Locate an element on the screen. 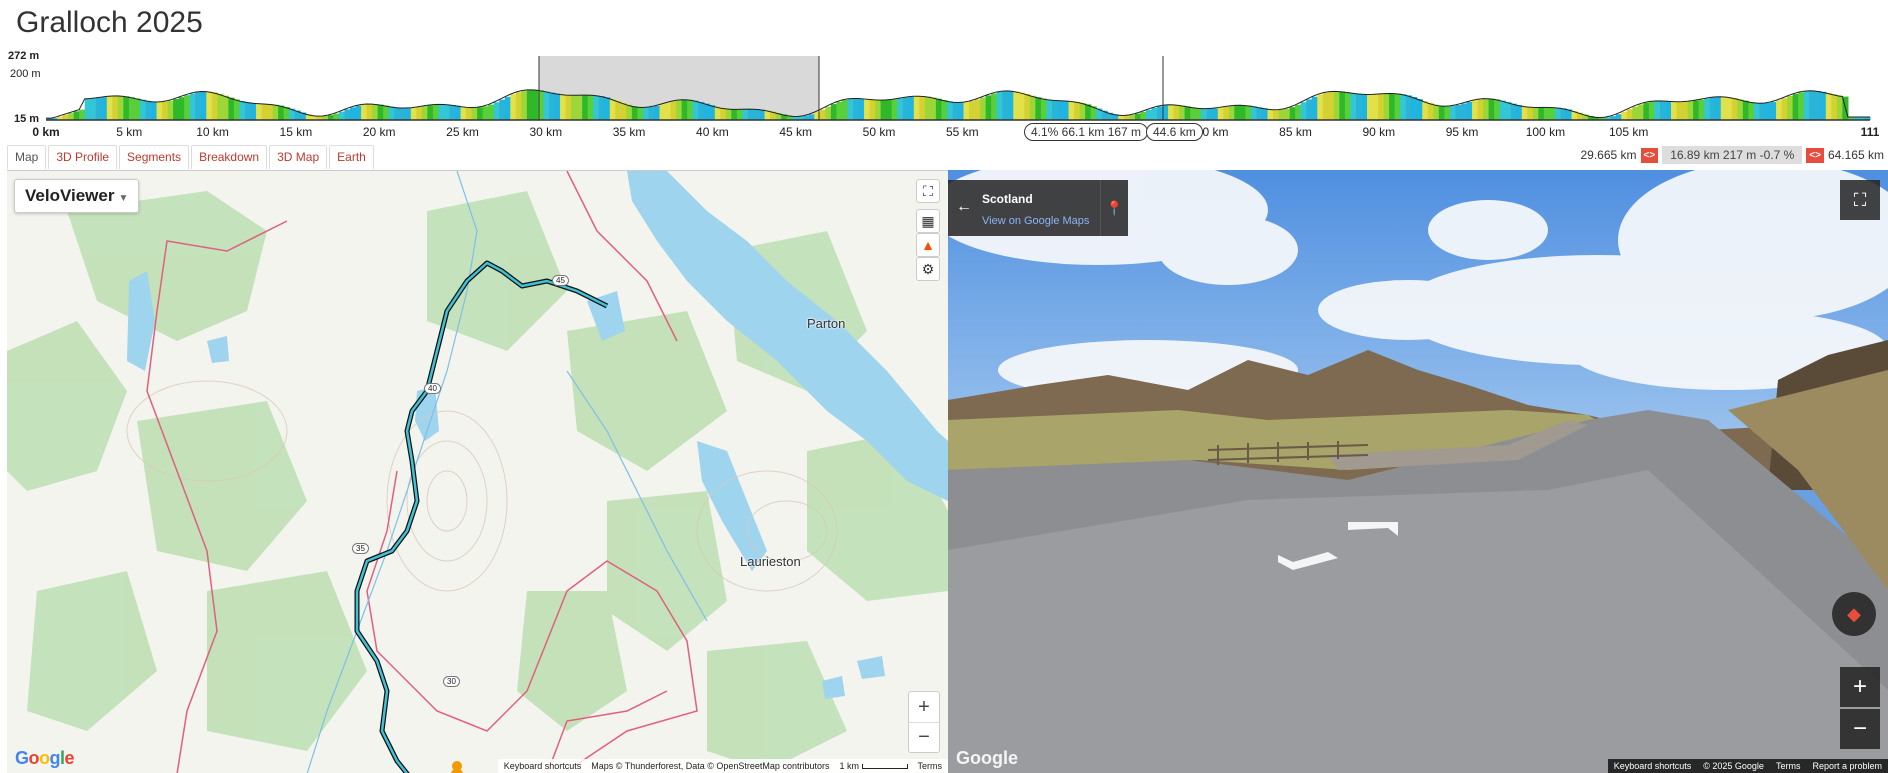 Image resolution: width=1888 pixels, height=773 pixels. range-end-arrows: <> is located at coordinates (1815, 155).